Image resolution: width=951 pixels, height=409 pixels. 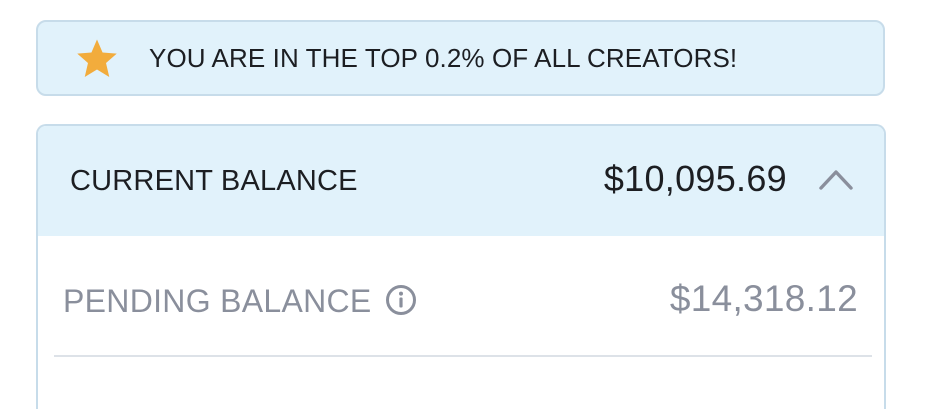 What do you see at coordinates (443, 58) in the screenshot?
I see `banner-text: YOU ARE IN THE TOP 0.2% OF ALL CREATORS!` at bounding box center [443, 58].